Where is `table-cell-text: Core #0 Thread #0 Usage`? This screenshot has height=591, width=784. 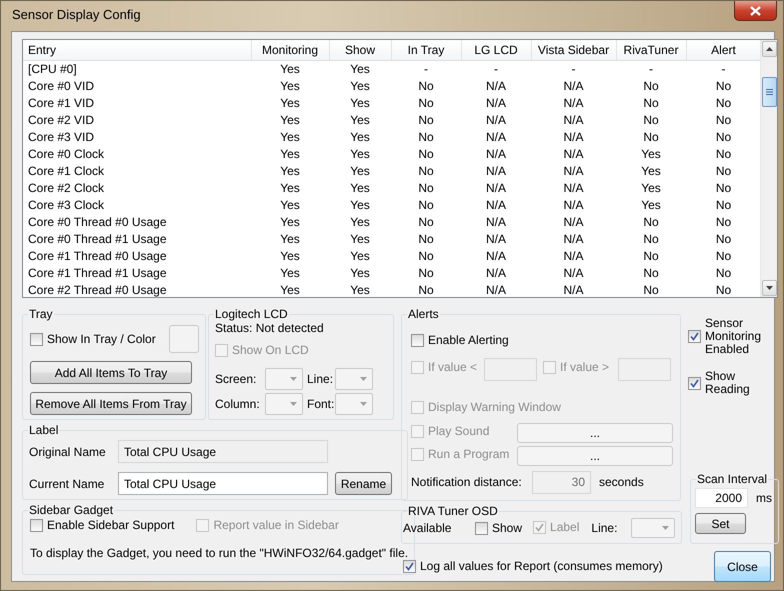 table-cell-text: Core #0 Thread #0 Usage is located at coordinates (97, 222).